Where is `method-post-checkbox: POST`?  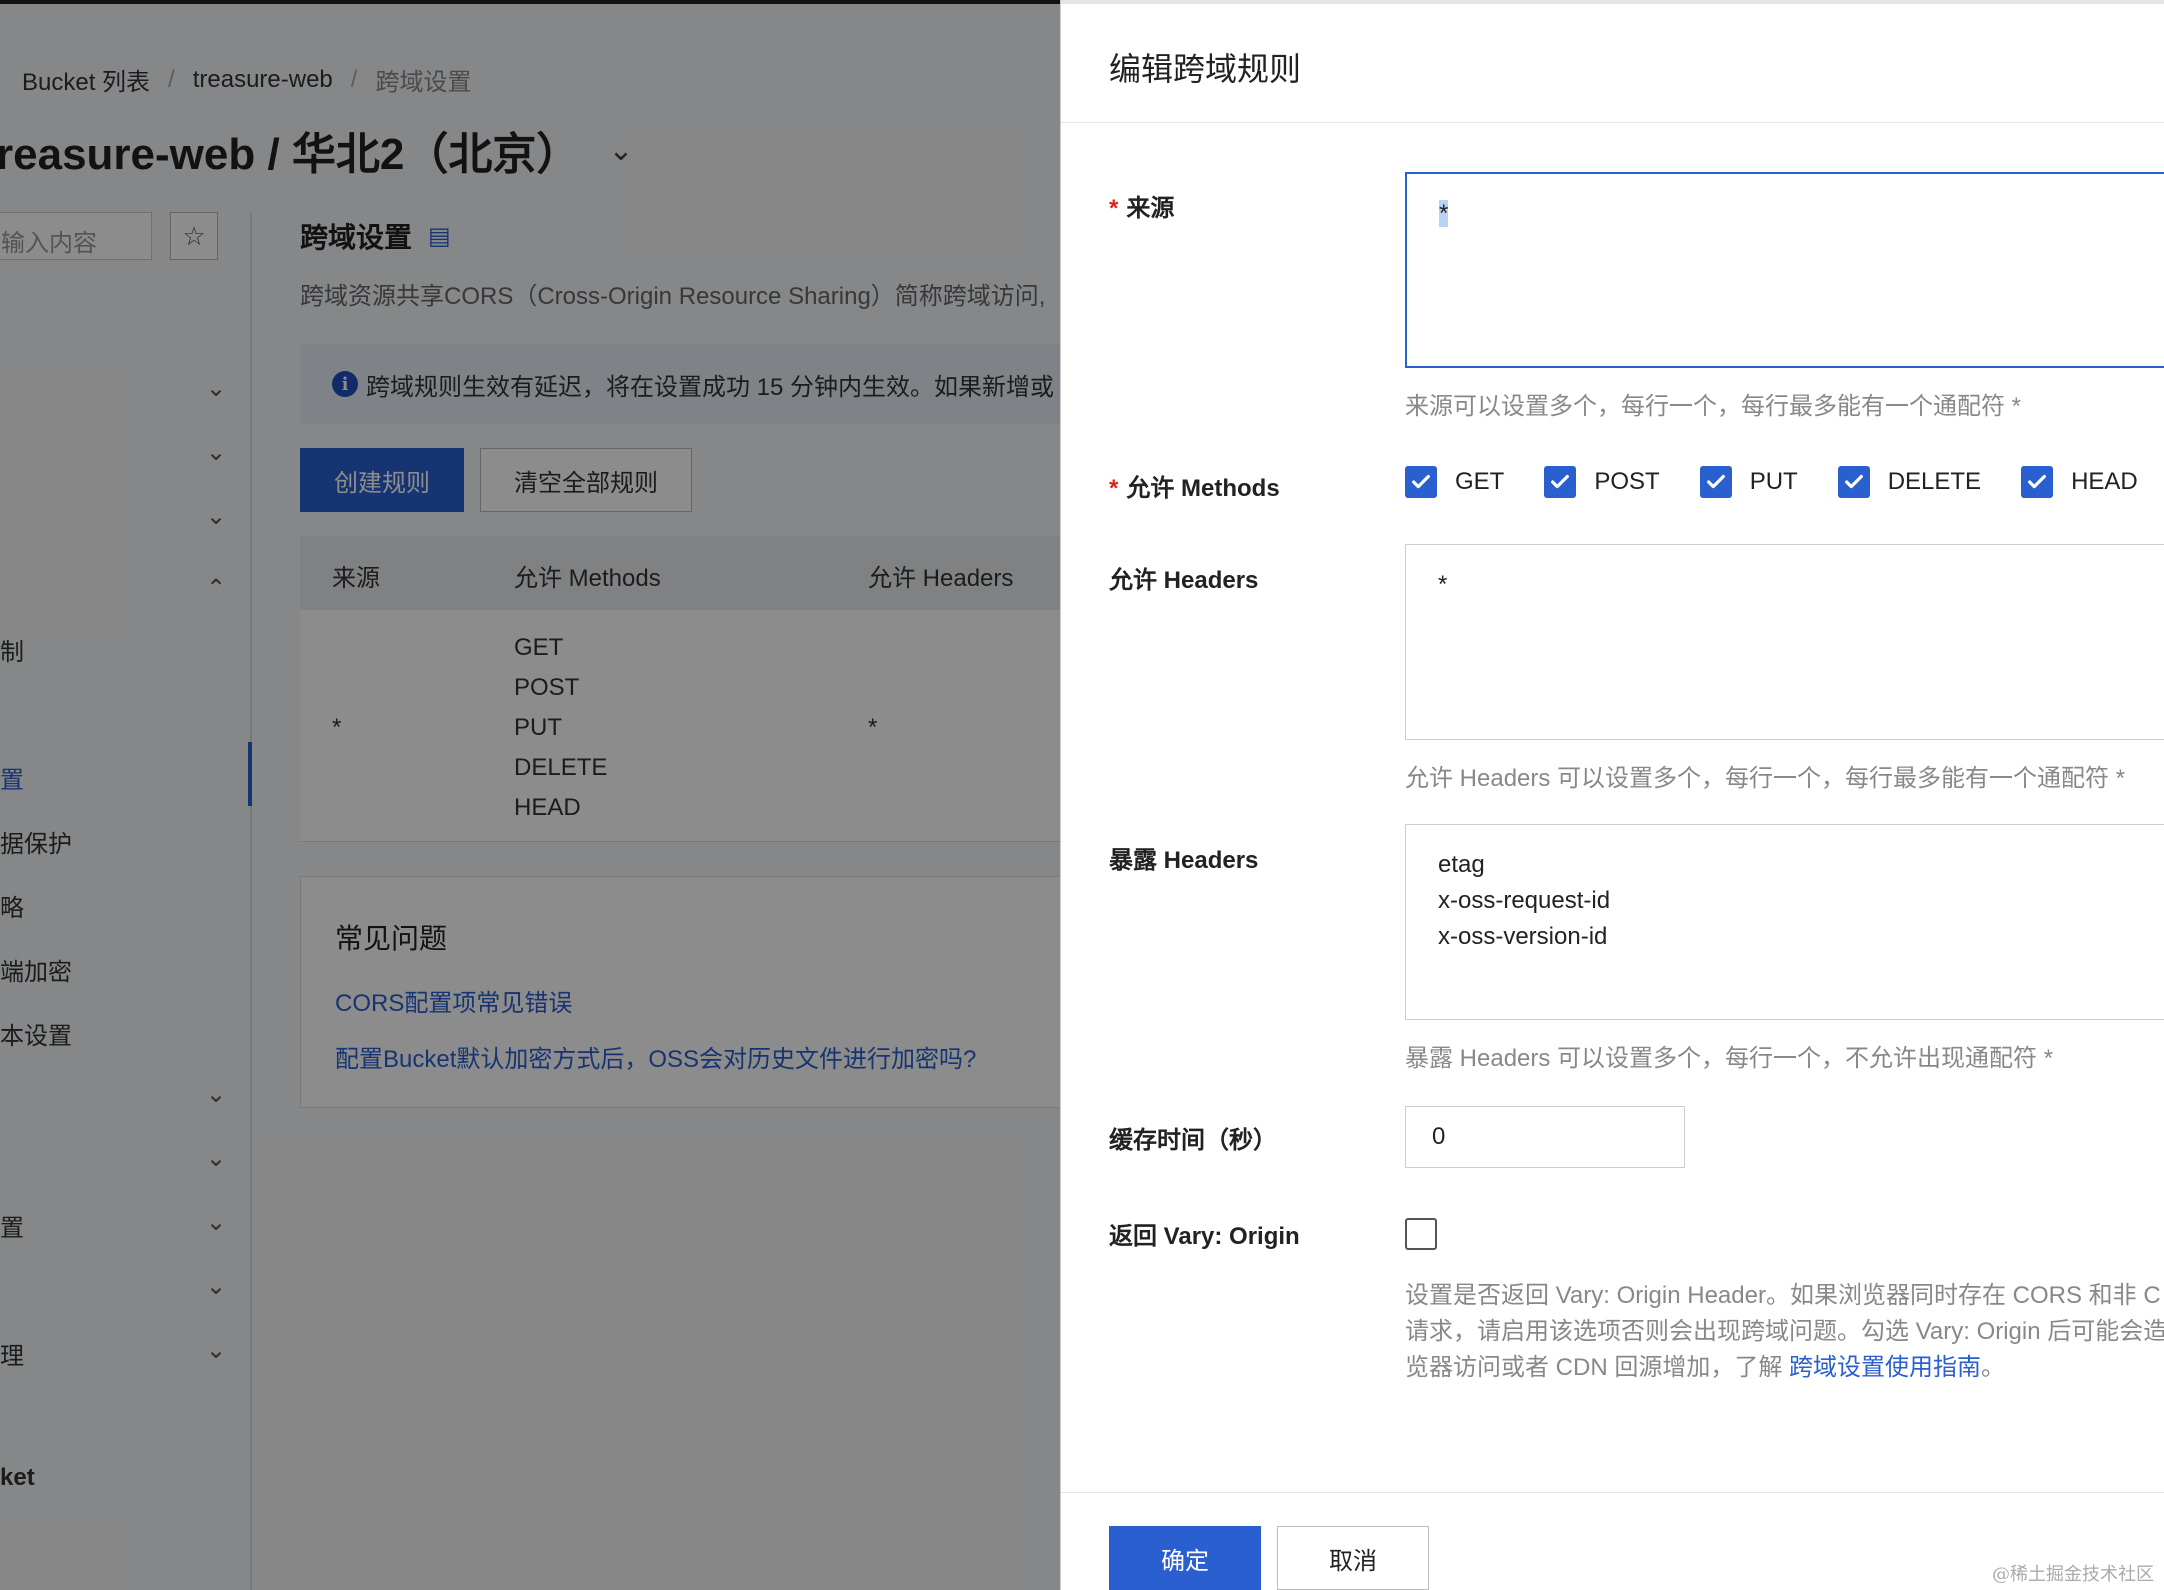 method-post-checkbox: POST is located at coordinates (1602, 482).